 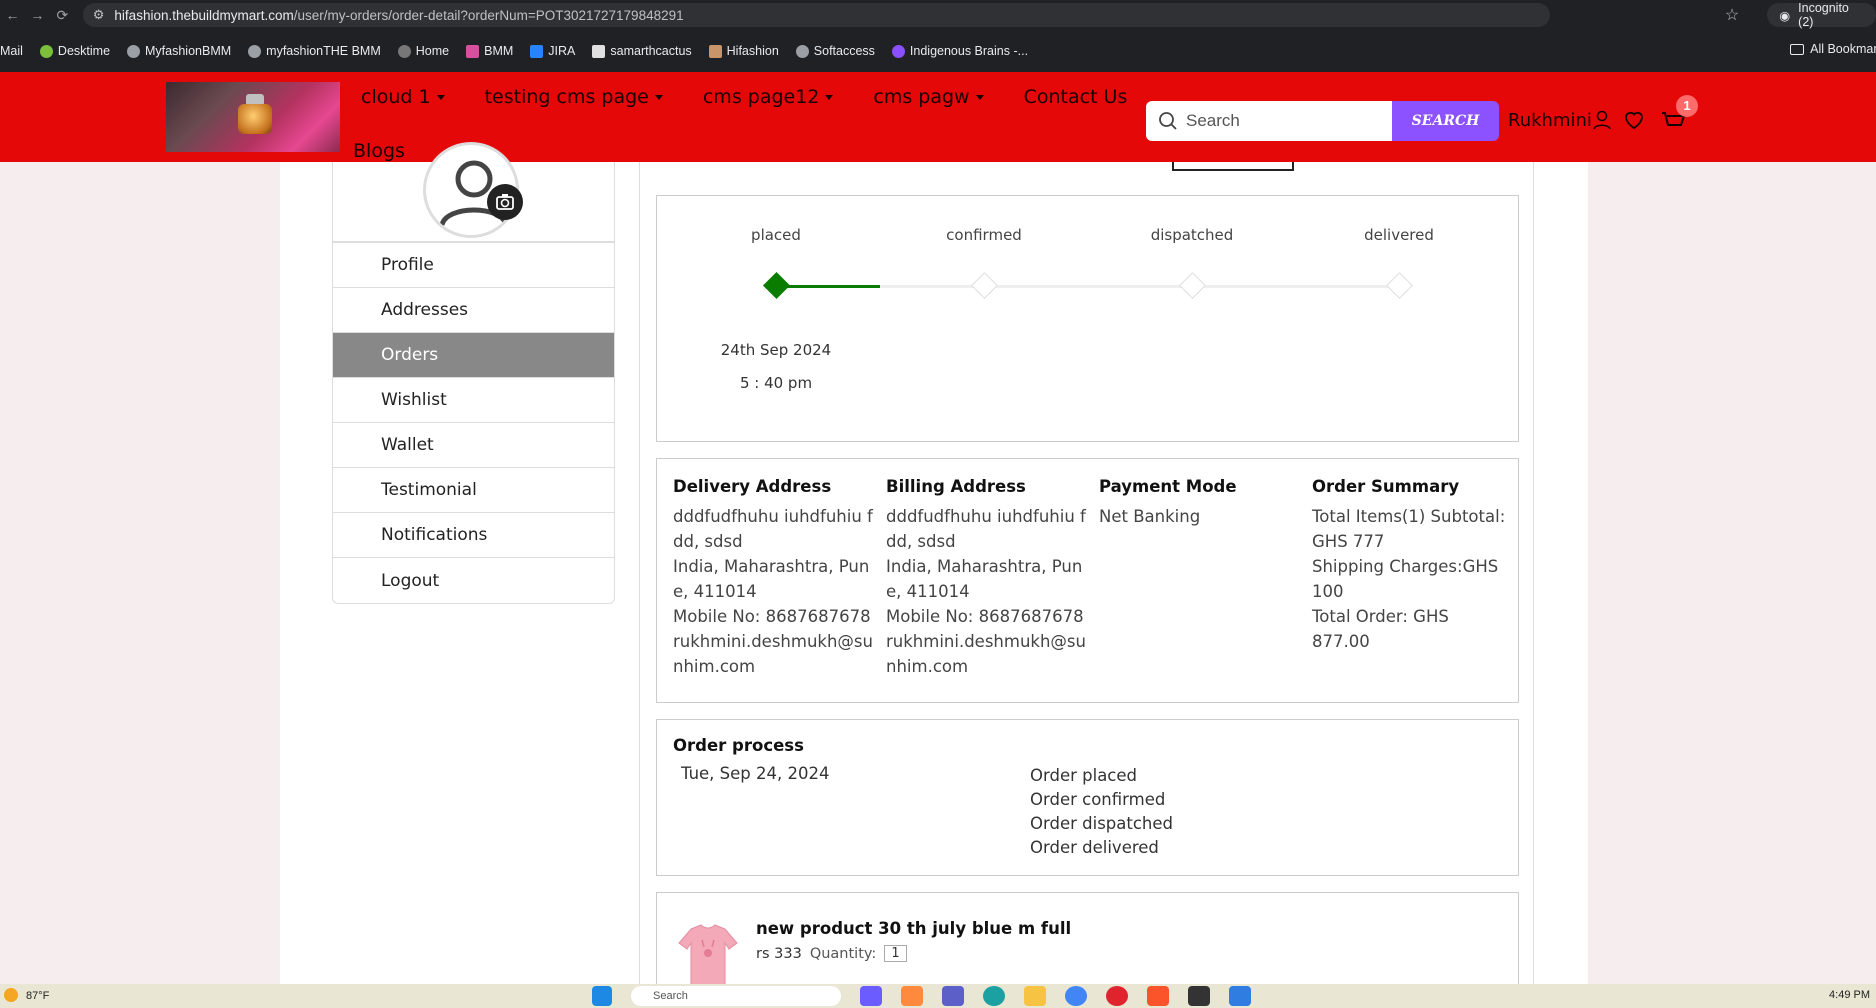 What do you see at coordinates (953, 996) in the screenshot?
I see `teams-icon` at bounding box center [953, 996].